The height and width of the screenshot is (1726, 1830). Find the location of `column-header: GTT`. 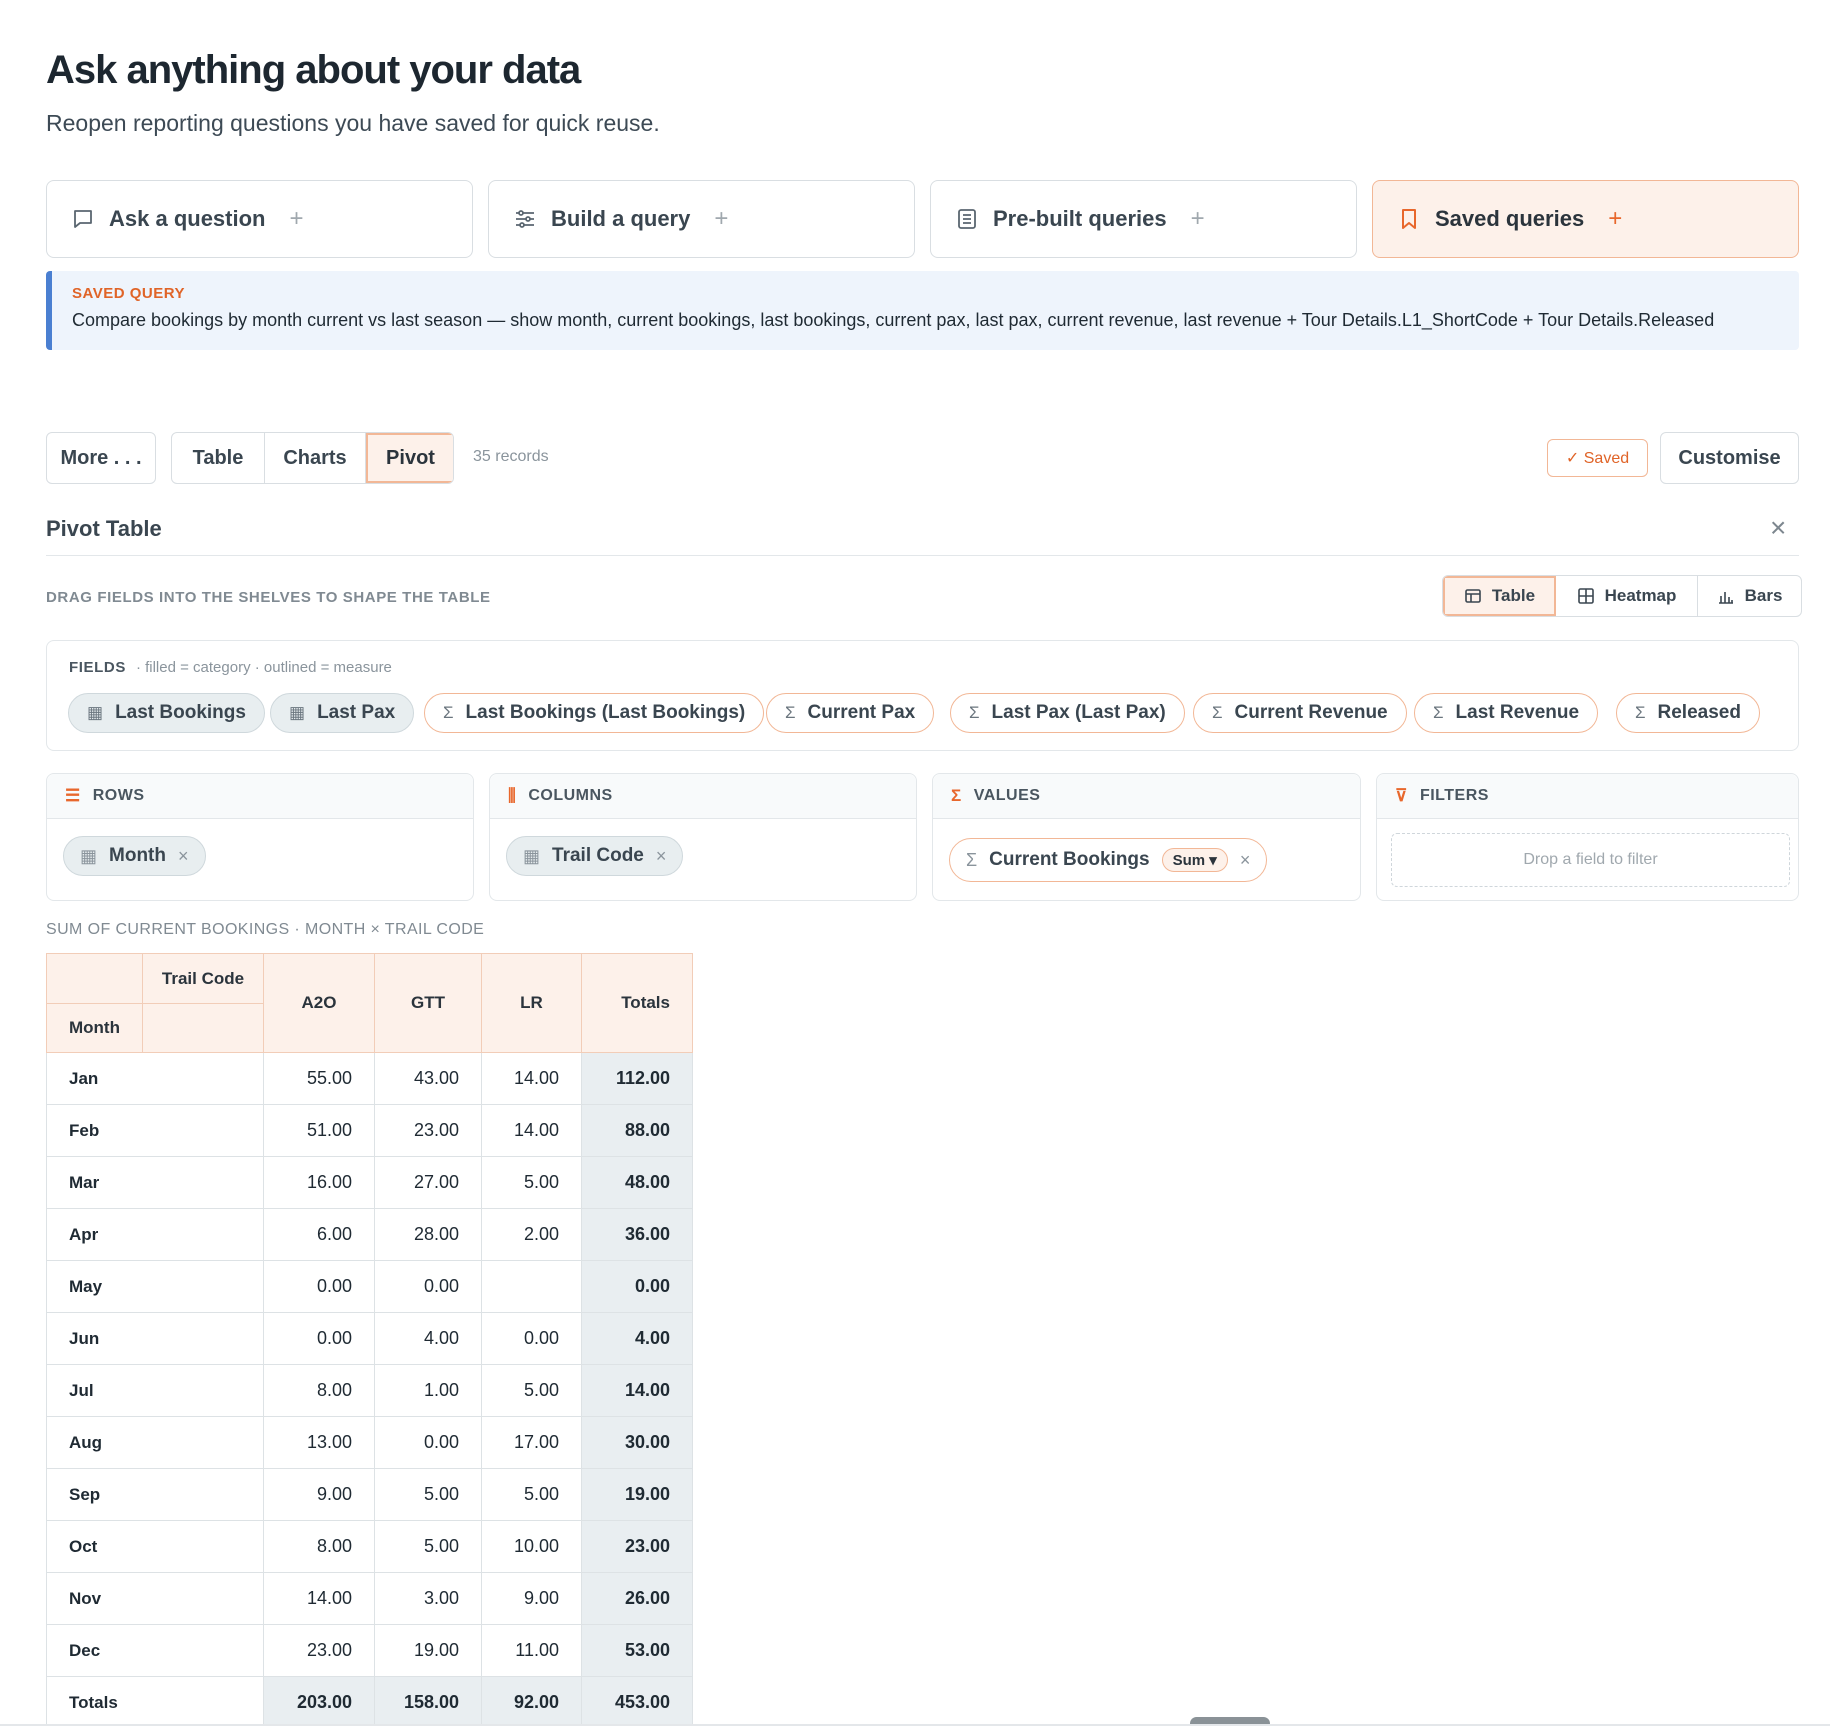

column-header: GTT is located at coordinates (428, 1003).